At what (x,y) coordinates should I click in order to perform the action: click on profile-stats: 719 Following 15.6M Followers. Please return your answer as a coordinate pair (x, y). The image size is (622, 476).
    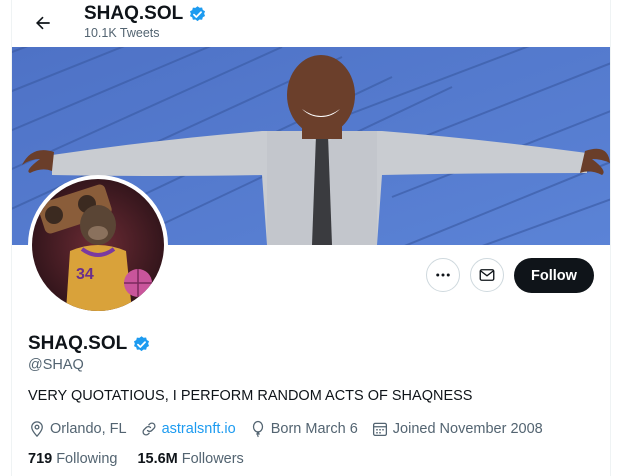
    Looking at the image, I should click on (146, 459).